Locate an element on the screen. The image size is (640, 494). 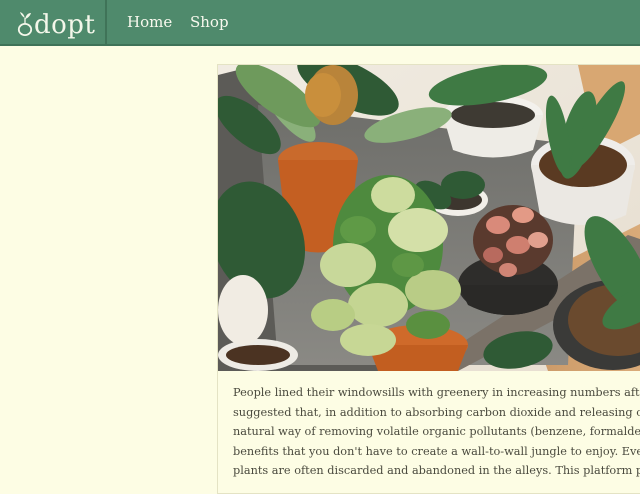
navbar-divider is located at coordinates (106, 23).